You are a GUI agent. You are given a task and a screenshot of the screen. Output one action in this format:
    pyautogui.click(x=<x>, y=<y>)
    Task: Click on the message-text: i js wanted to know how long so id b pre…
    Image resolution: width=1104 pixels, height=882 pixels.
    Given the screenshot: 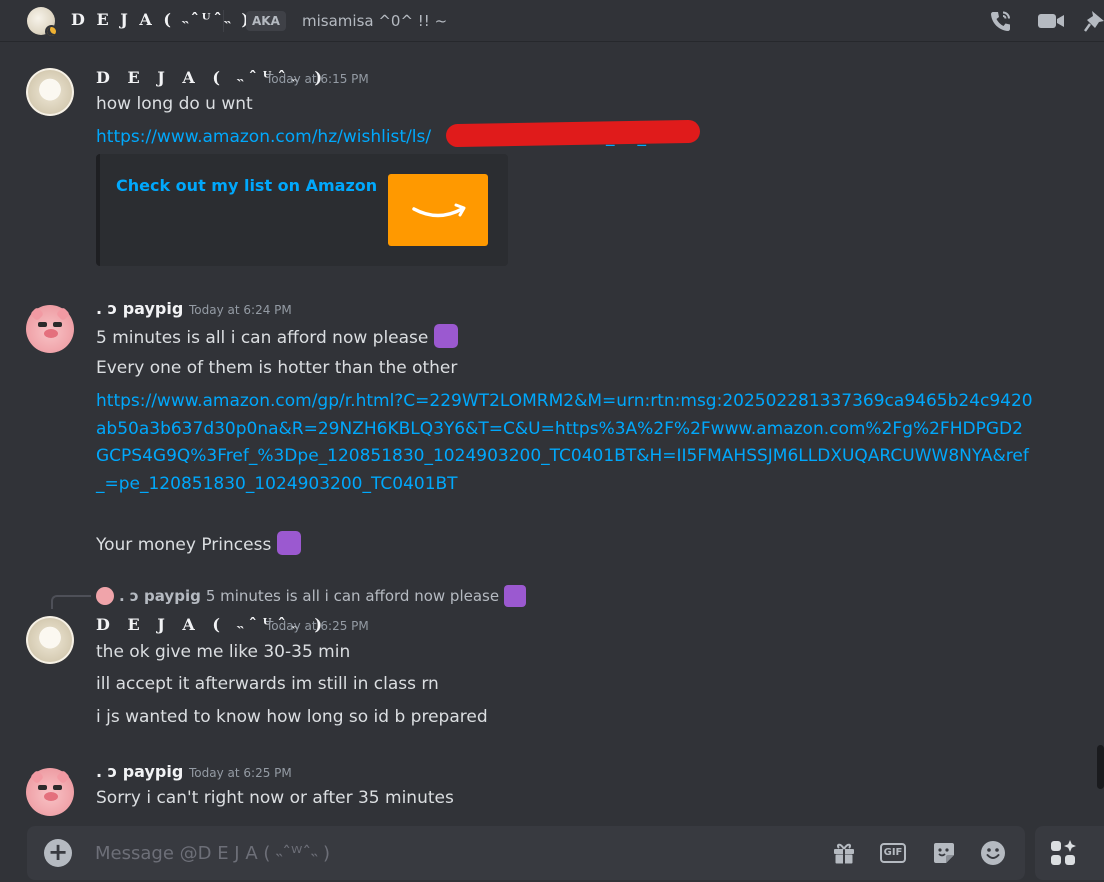 What is the action you would take?
    pyautogui.click(x=292, y=717)
    